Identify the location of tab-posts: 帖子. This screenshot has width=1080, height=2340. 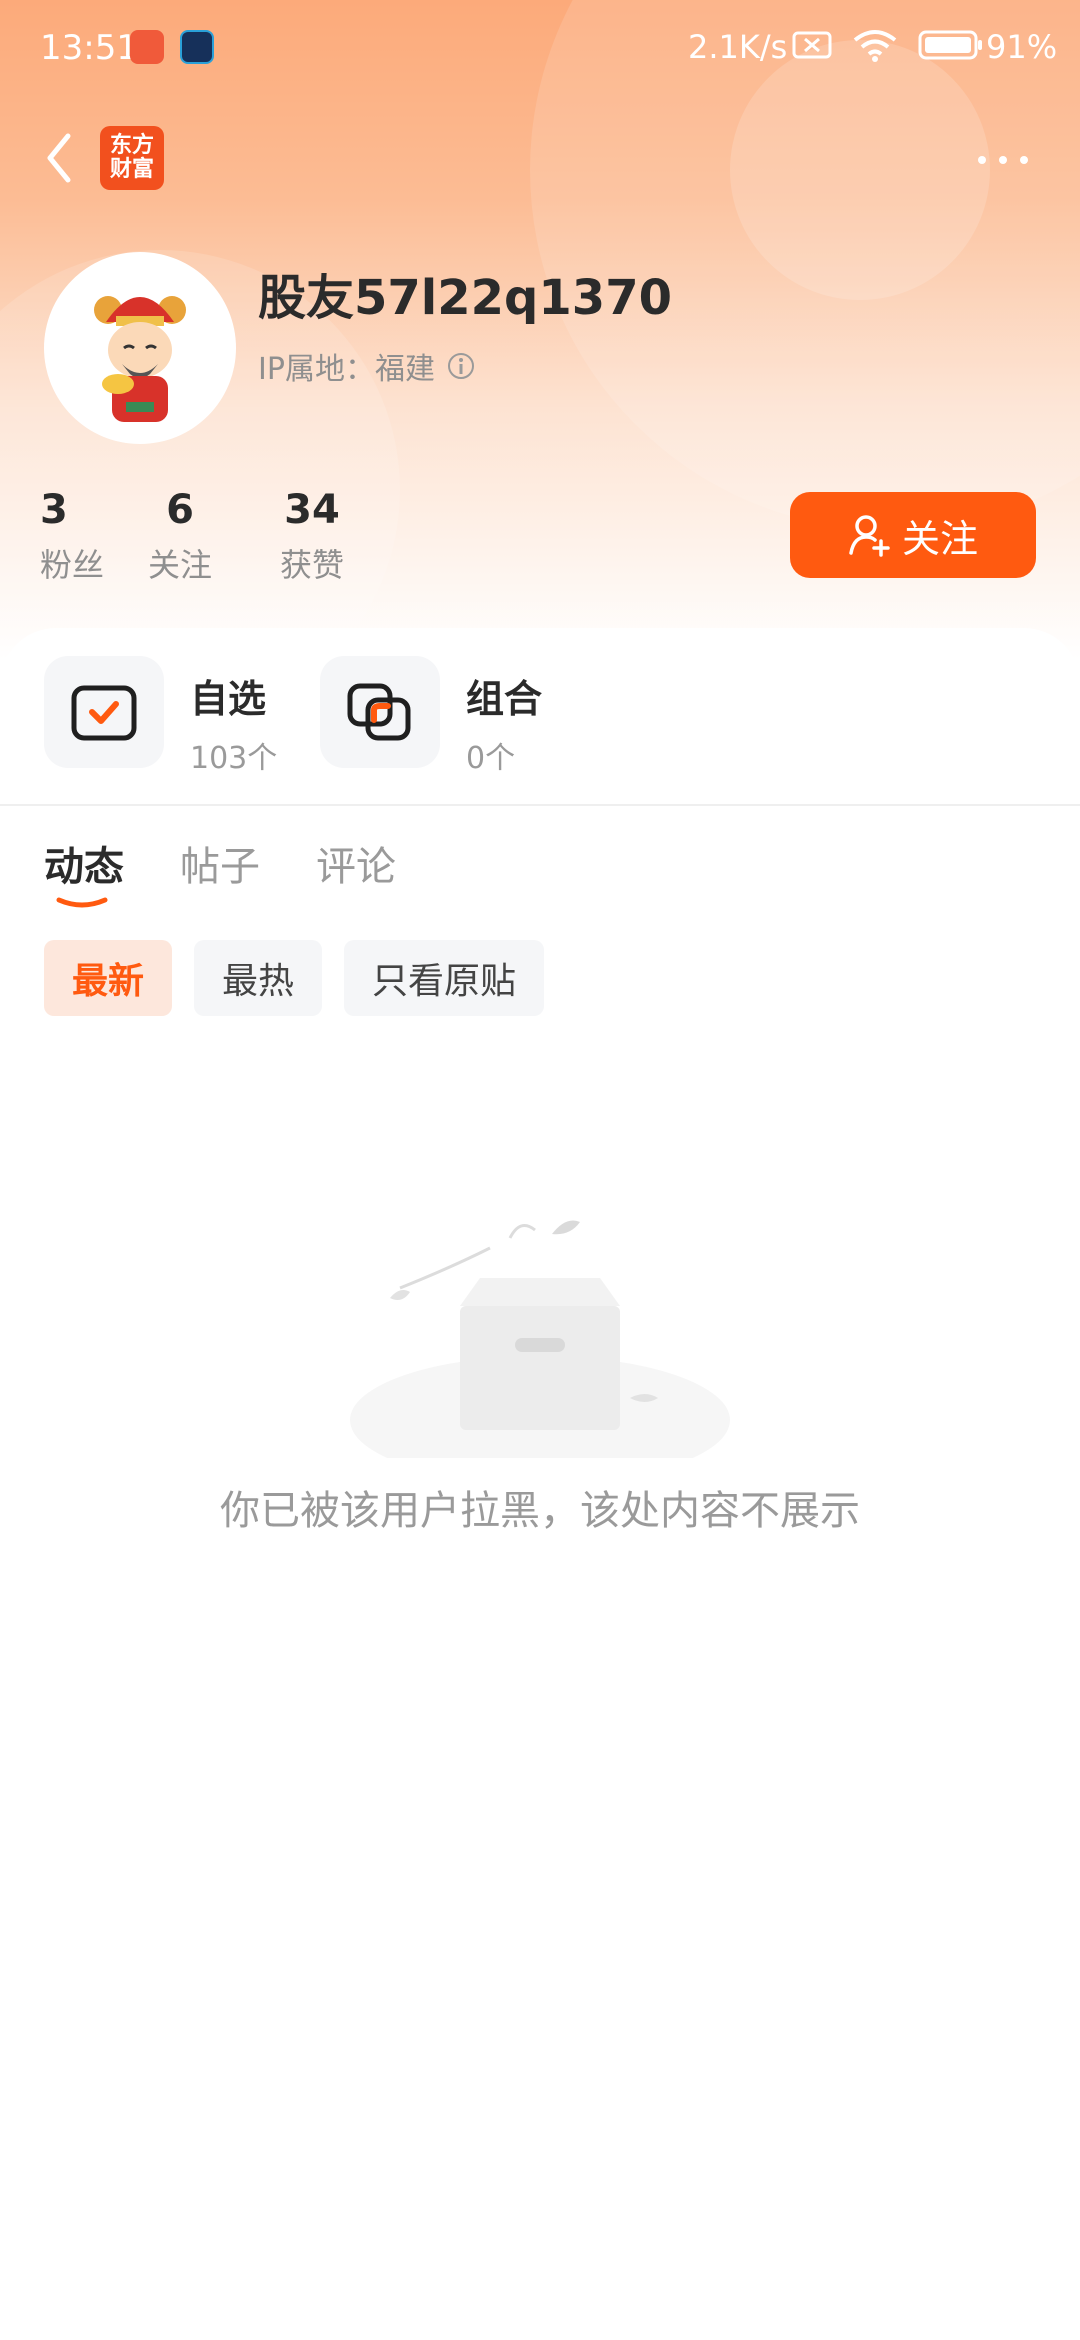
(220, 863).